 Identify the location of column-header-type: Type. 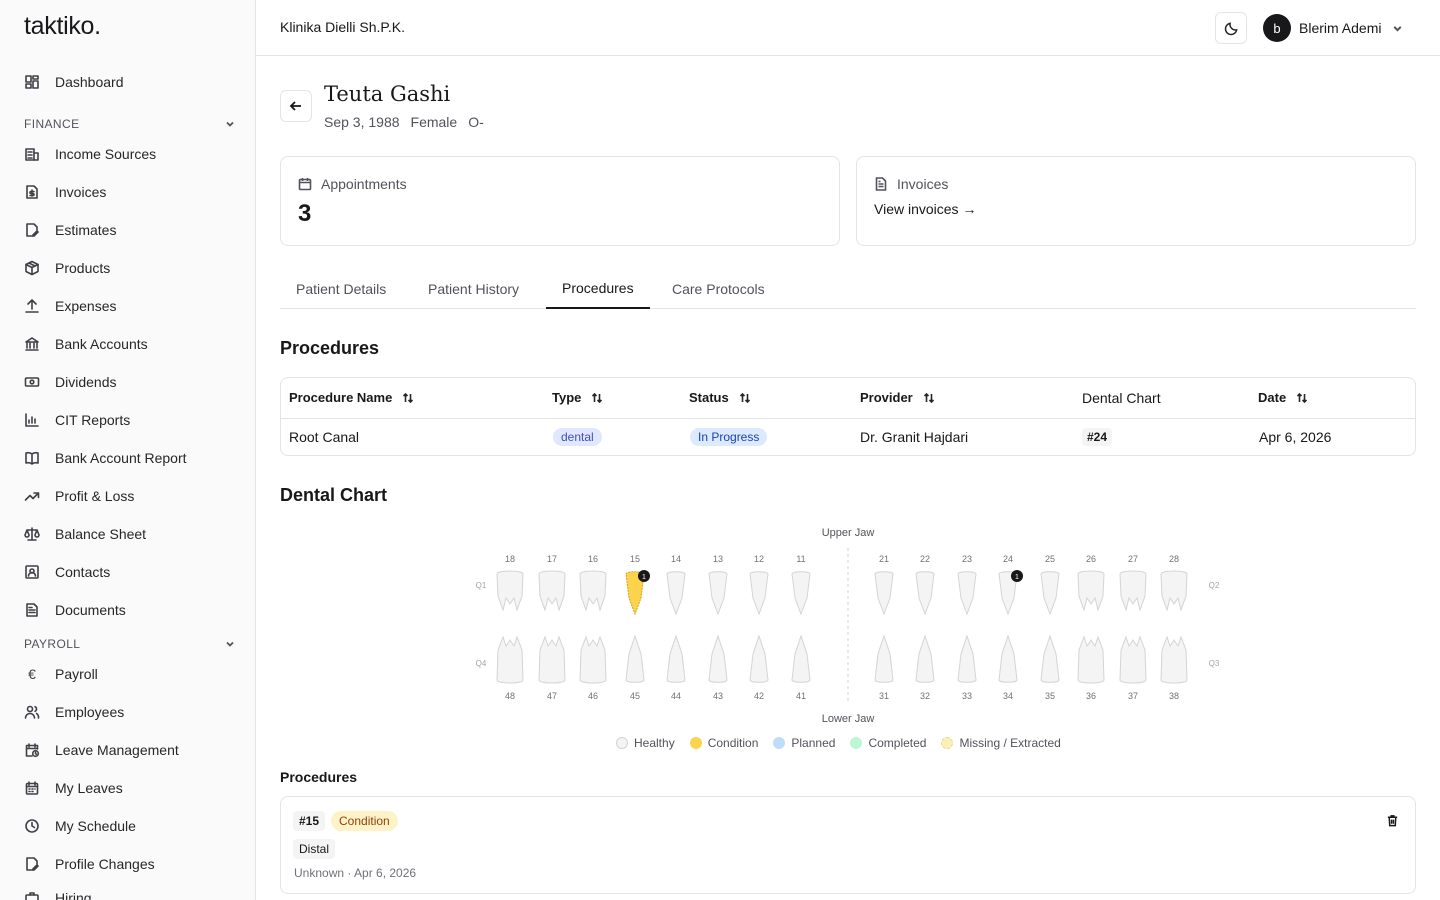
(577, 397).